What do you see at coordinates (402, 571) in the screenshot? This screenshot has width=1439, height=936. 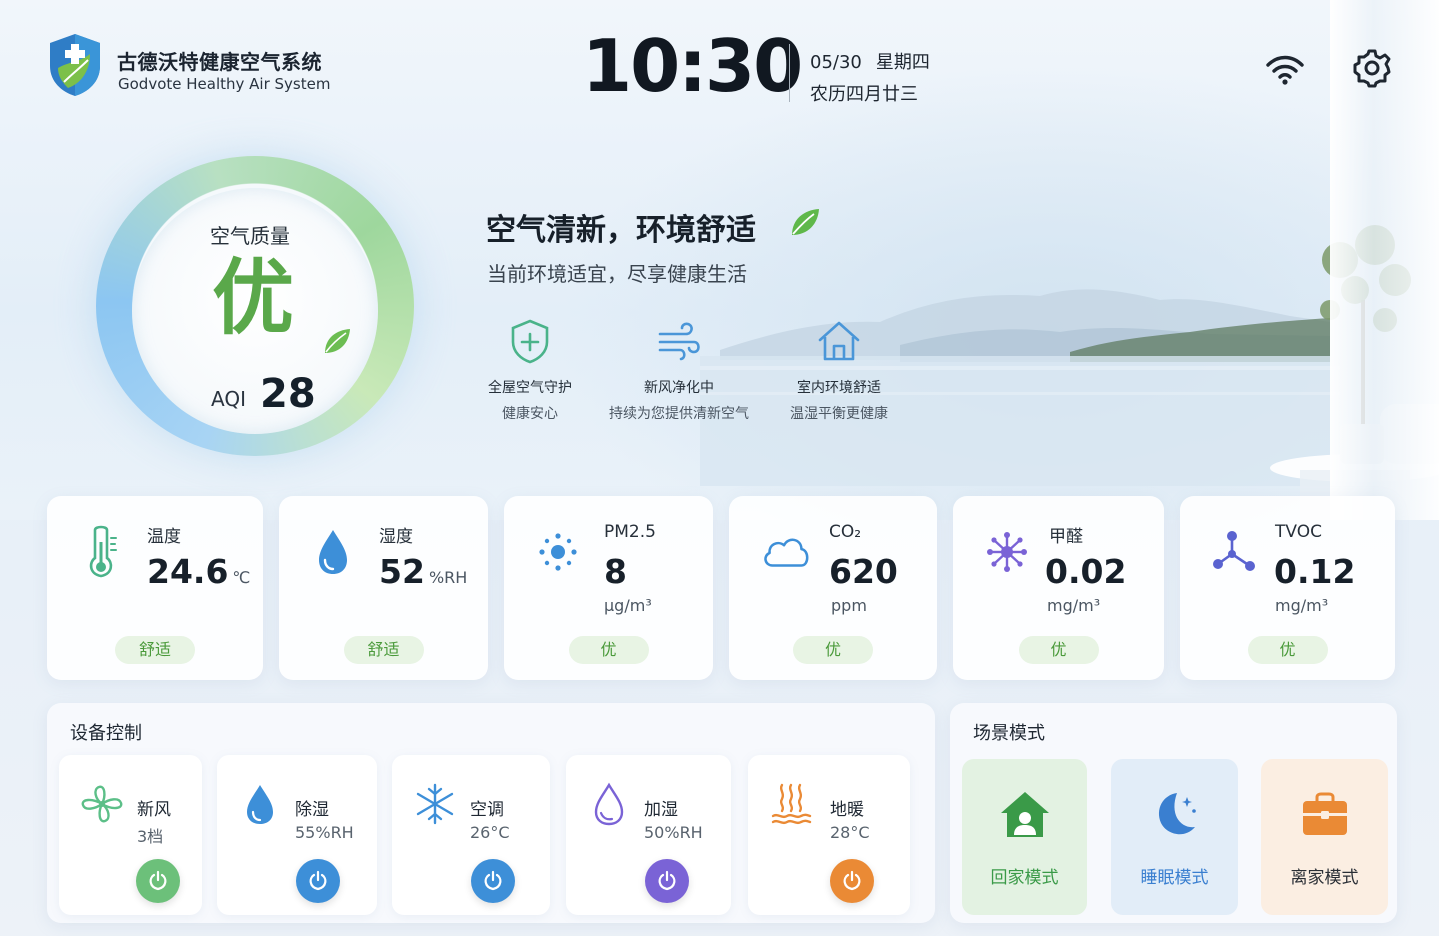 I see `value-number: 52` at bounding box center [402, 571].